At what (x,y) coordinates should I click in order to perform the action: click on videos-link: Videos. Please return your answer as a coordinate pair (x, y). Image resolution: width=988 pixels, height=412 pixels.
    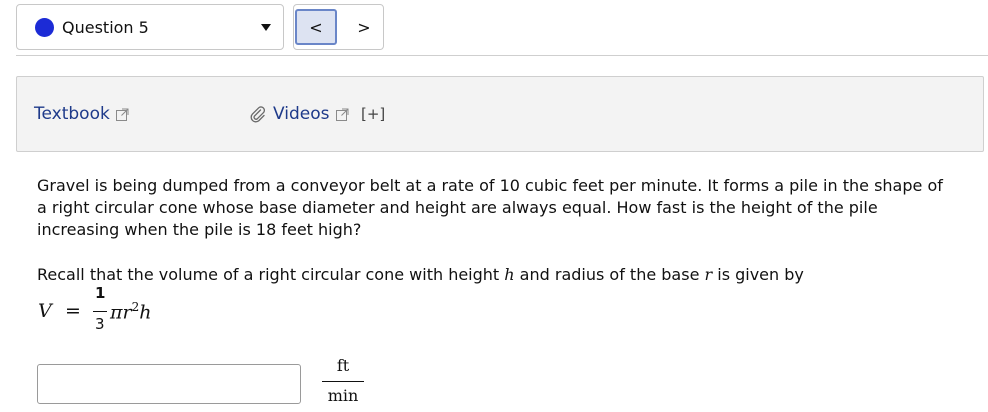
    Looking at the image, I should click on (299, 114).